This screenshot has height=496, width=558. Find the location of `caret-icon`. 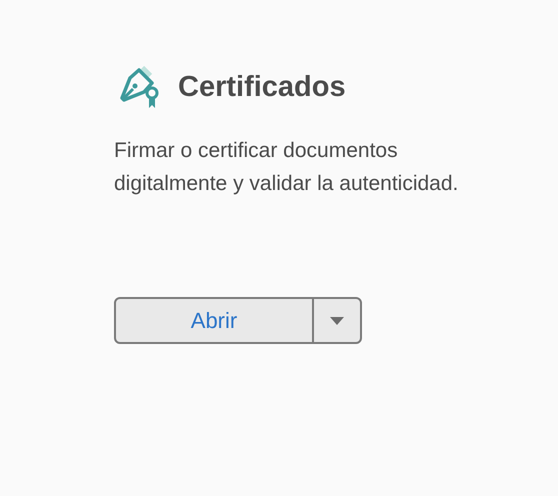

caret-icon is located at coordinates (337, 320).